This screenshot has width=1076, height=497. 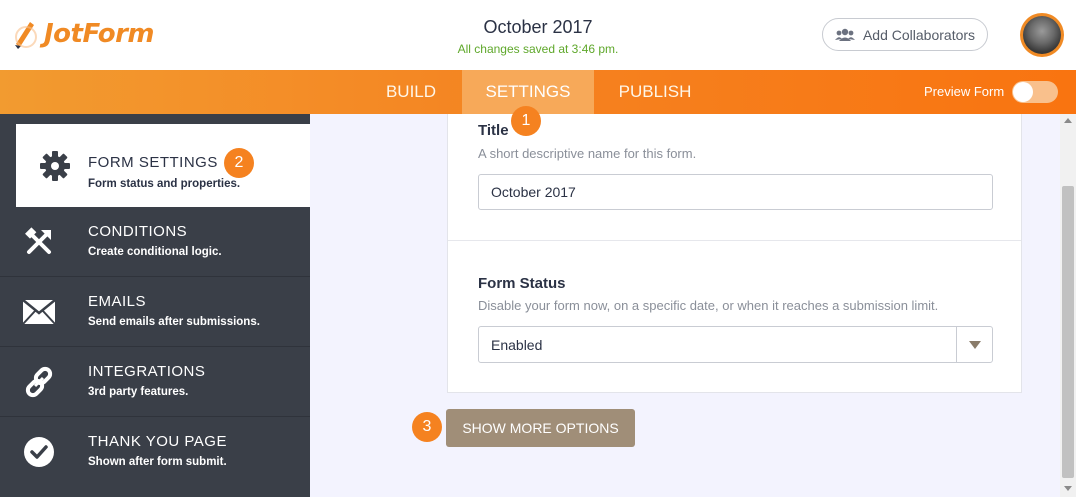 I want to click on form-status-label: Form Status, so click(x=522, y=283).